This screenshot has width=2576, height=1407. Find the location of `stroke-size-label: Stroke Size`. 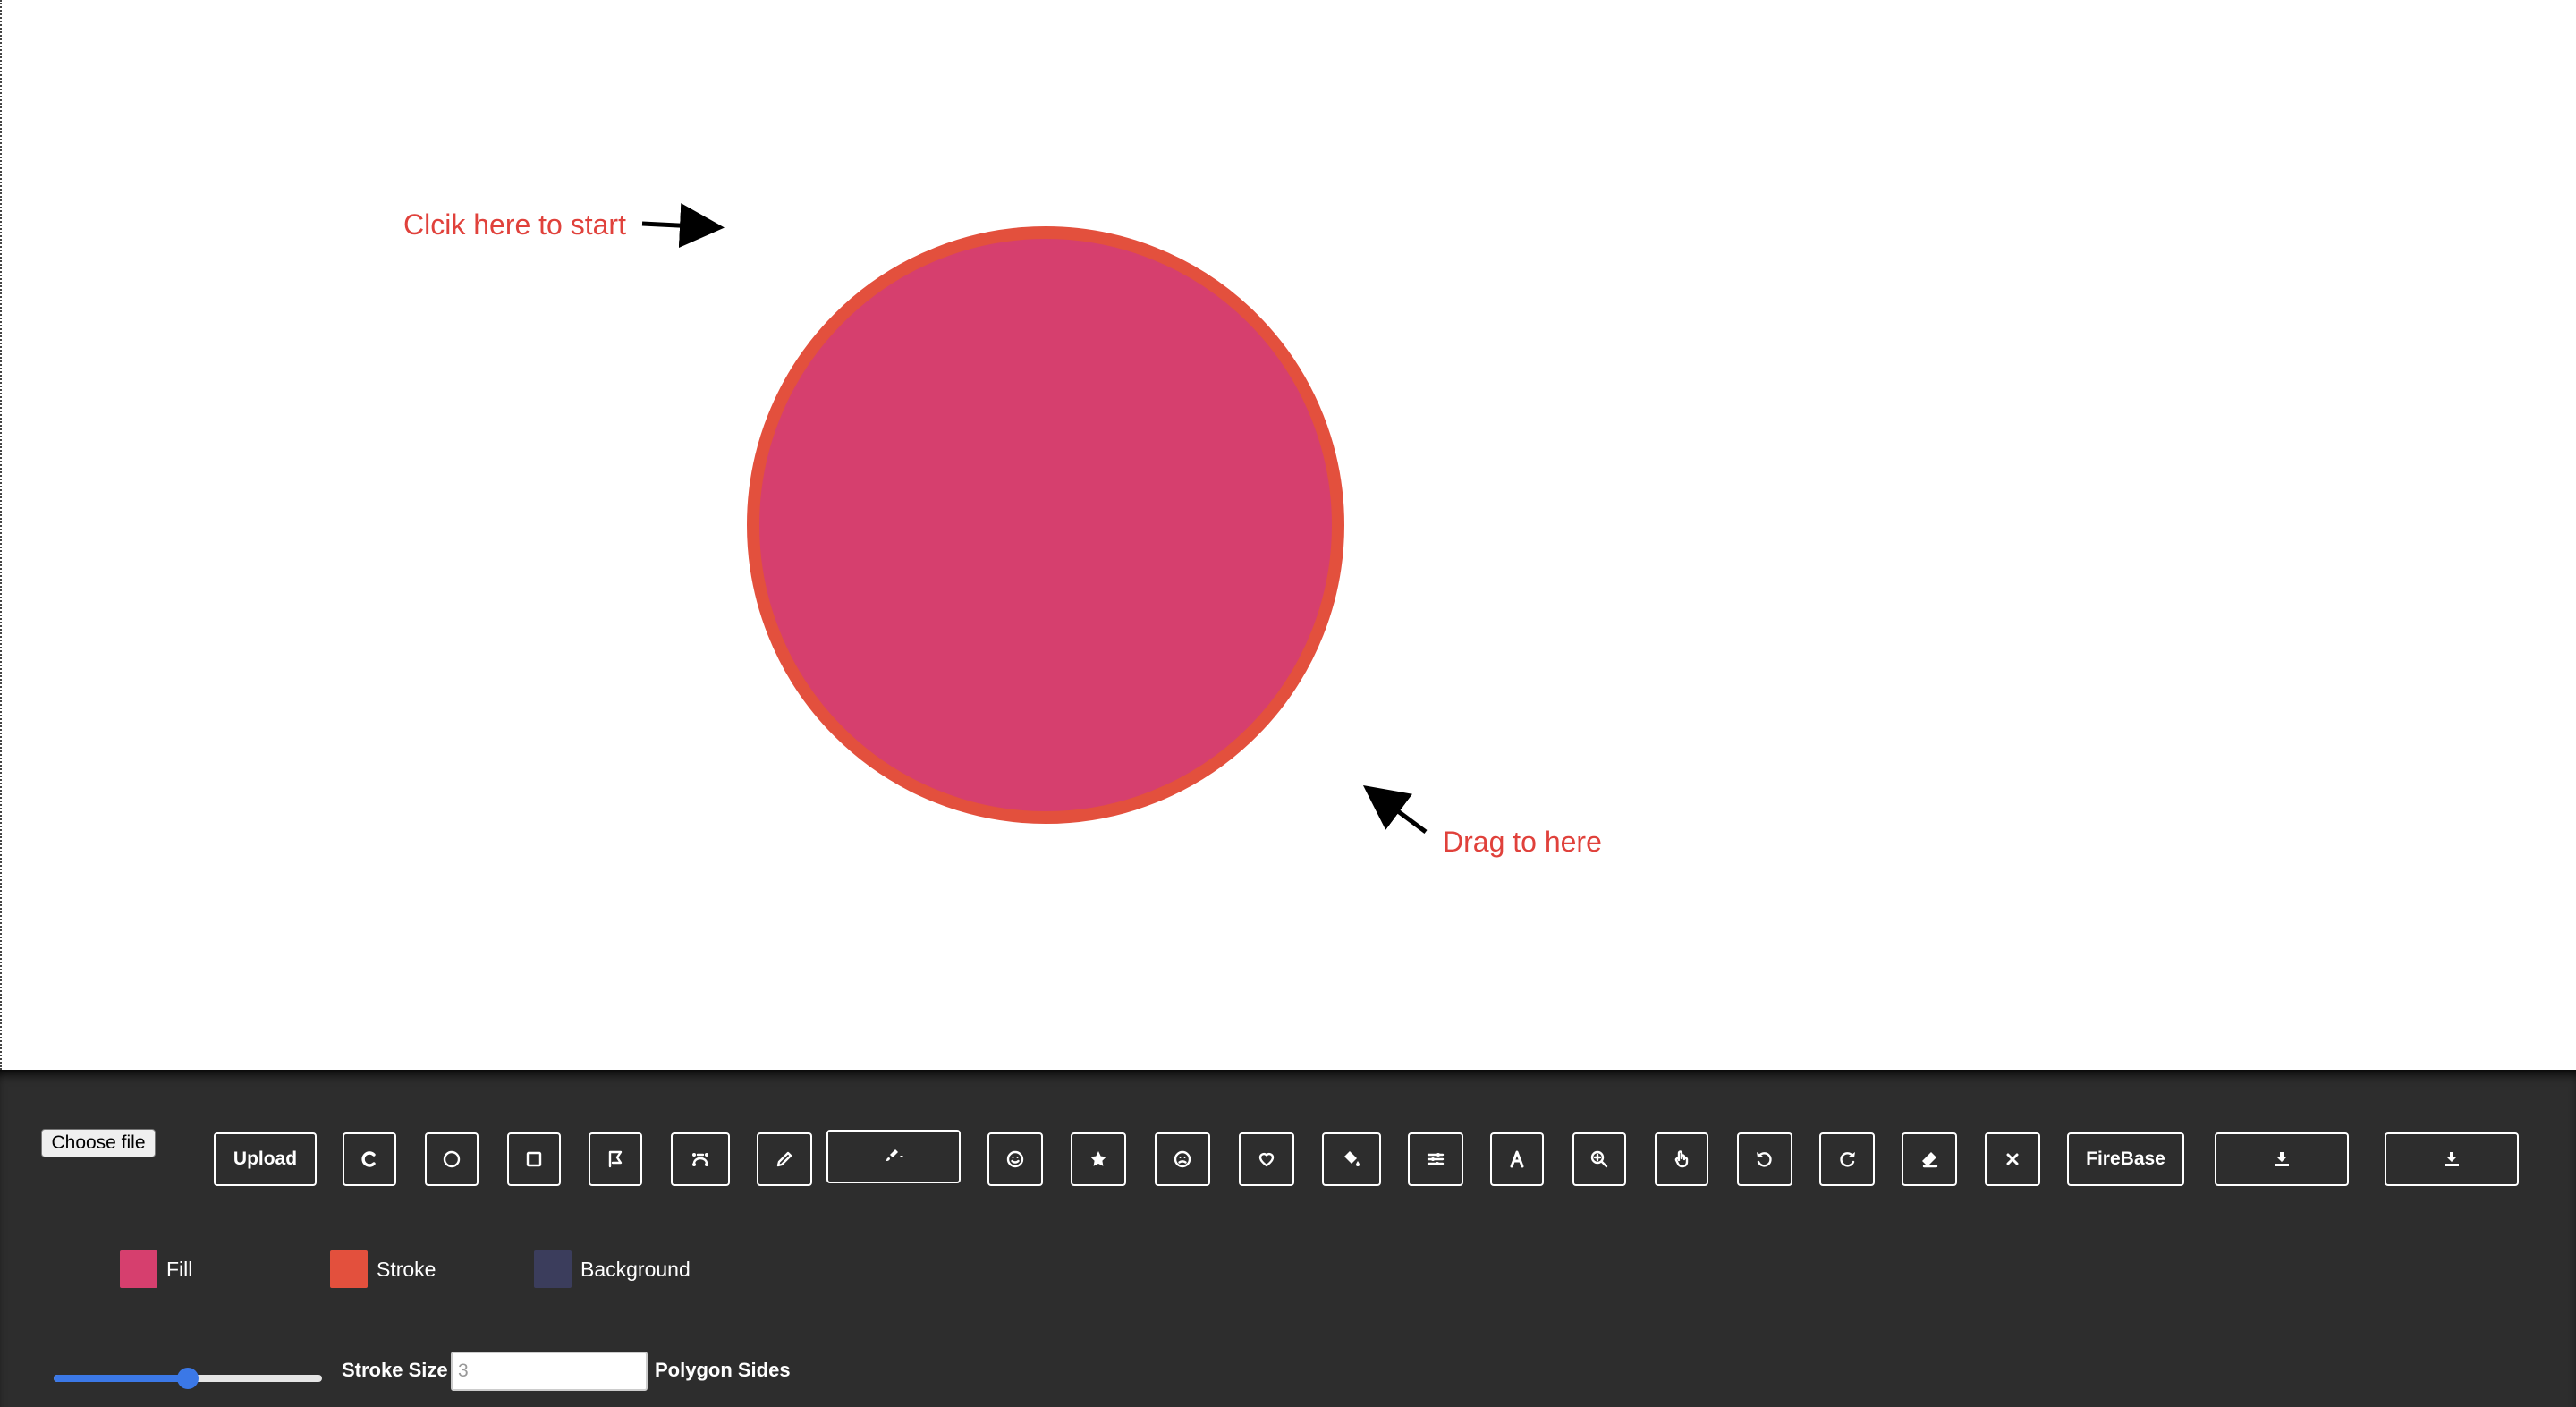

stroke-size-label: Stroke Size is located at coordinates (395, 1370).